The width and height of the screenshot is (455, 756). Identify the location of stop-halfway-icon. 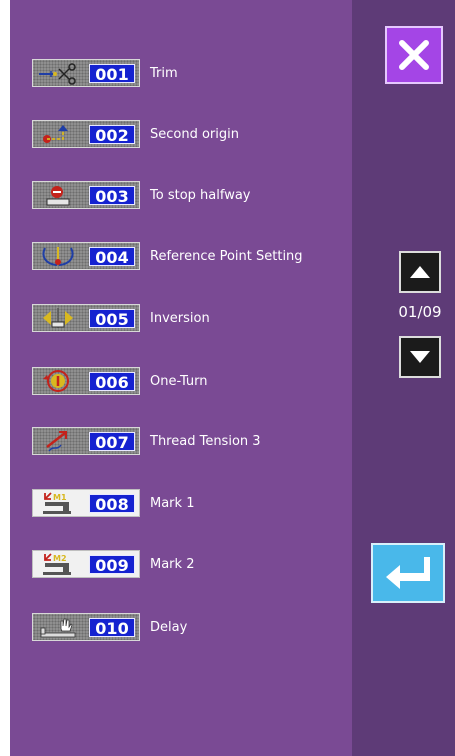
(58, 195).